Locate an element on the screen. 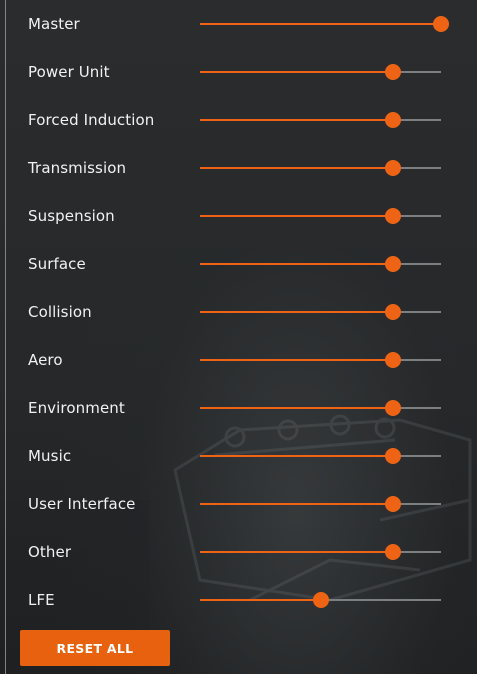 The height and width of the screenshot is (674, 477). volume-slider-suspension is located at coordinates (320, 216).